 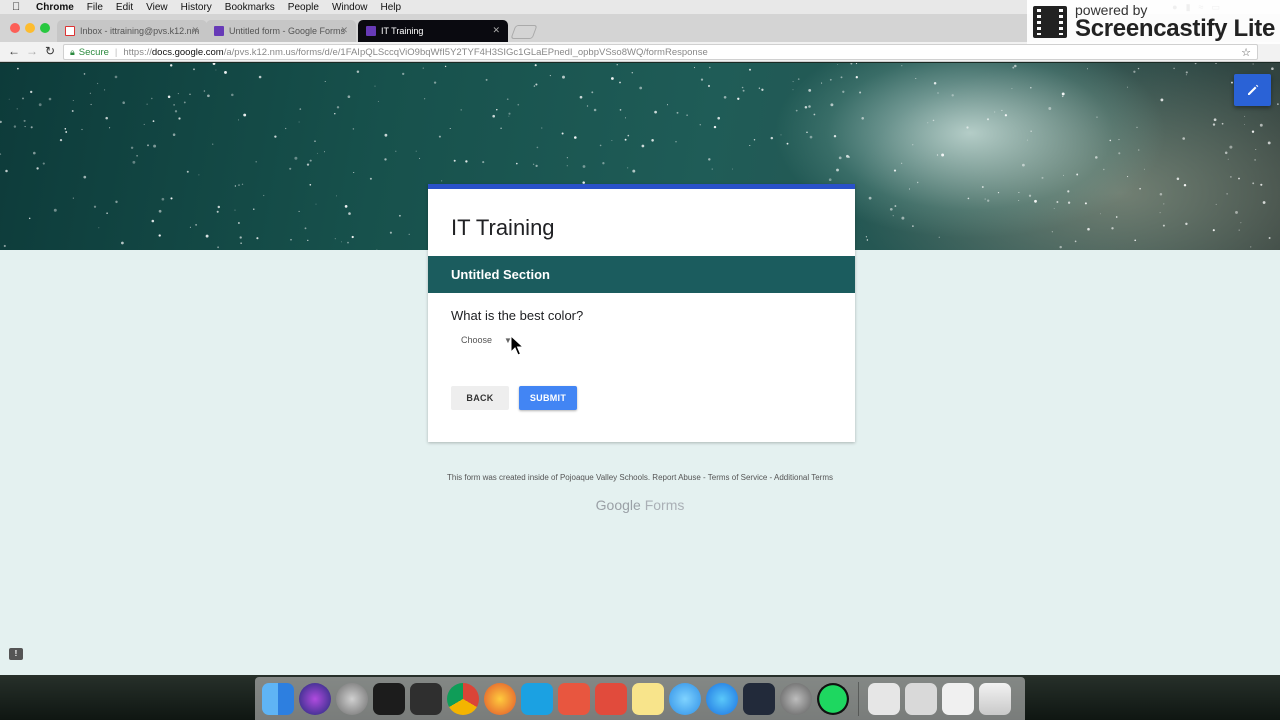 I want to click on tab-untitled-form: Untitled form - Google Forms ✕, so click(x=281, y=31).